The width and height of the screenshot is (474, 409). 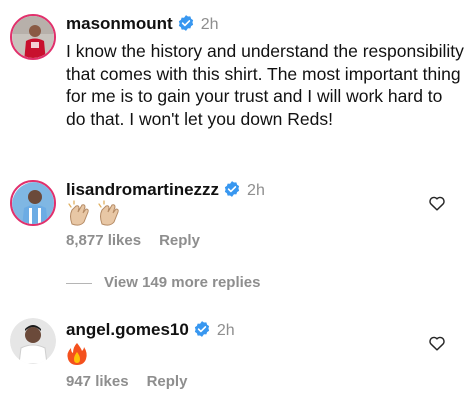 I want to click on comment-likes-1: 8,877 likes, so click(x=103, y=240).